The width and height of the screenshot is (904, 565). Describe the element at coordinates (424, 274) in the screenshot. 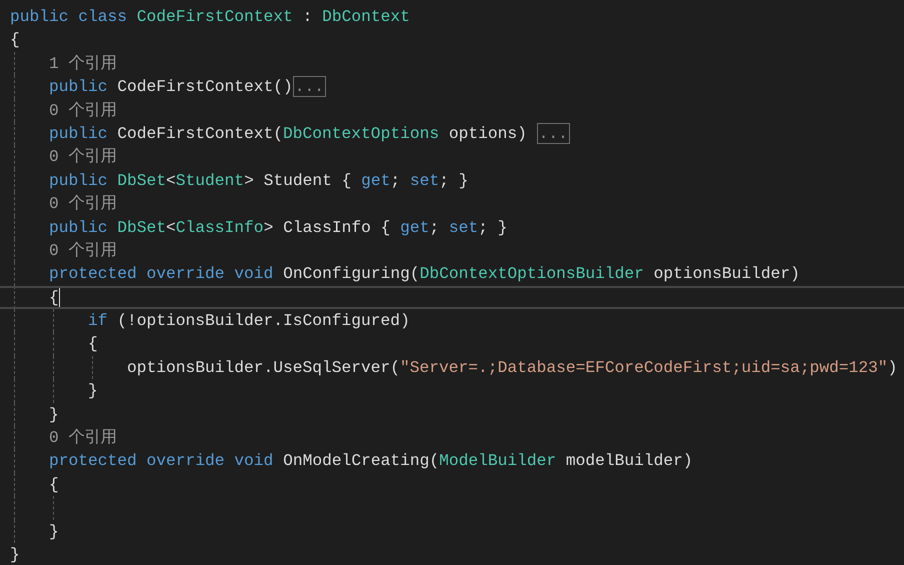

I see `code-line: protected override void OnConfiguring(DbContextOptionsBuilder optionsBuilder)` at that location.